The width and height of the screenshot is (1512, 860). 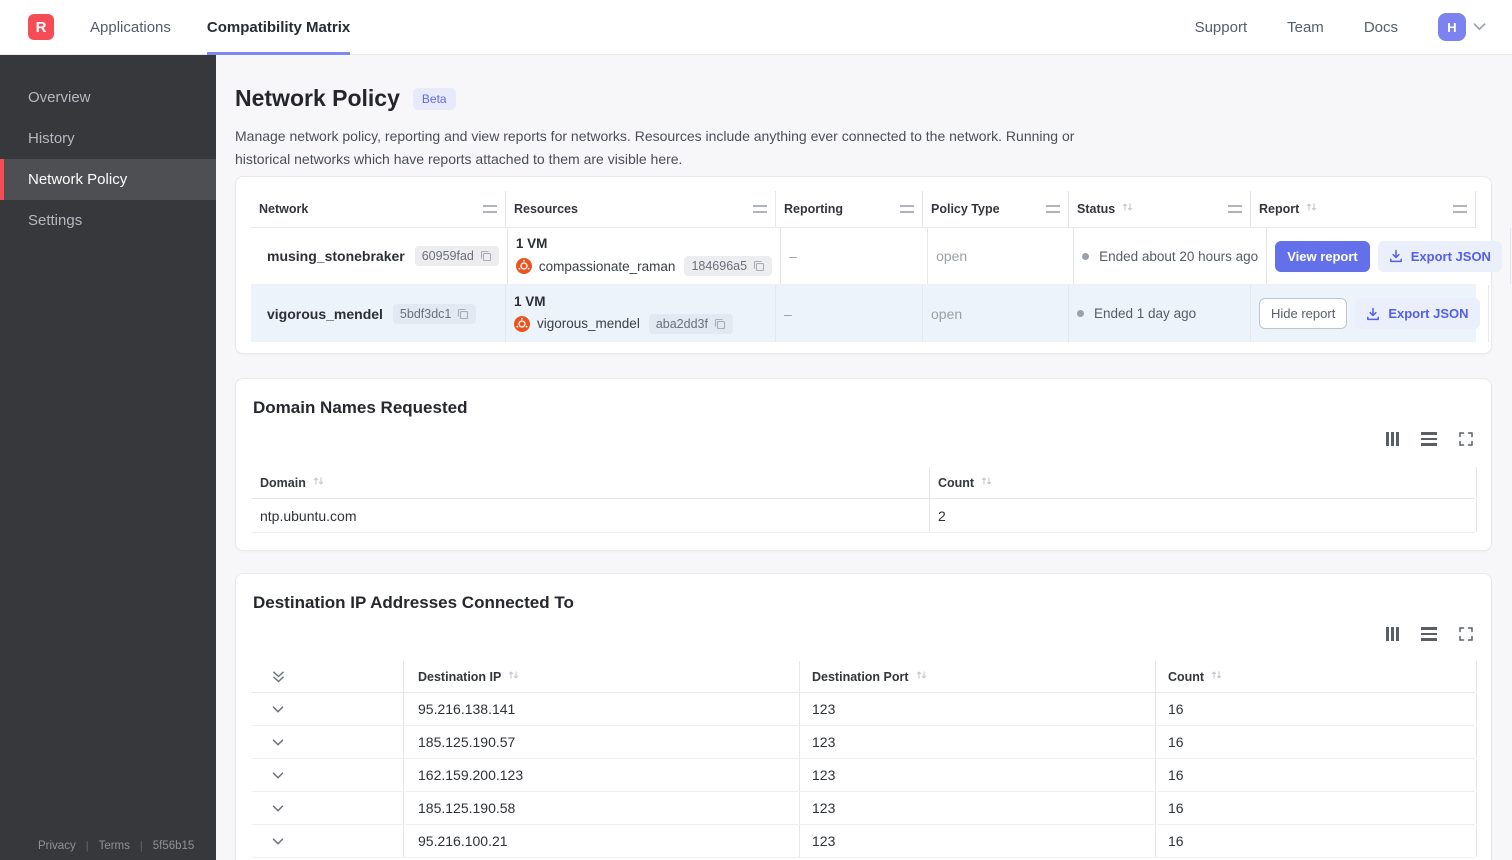 What do you see at coordinates (602, 676) in the screenshot?
I see `column-header-destination-ip: Destination IP` at bounding box center [602, 676].